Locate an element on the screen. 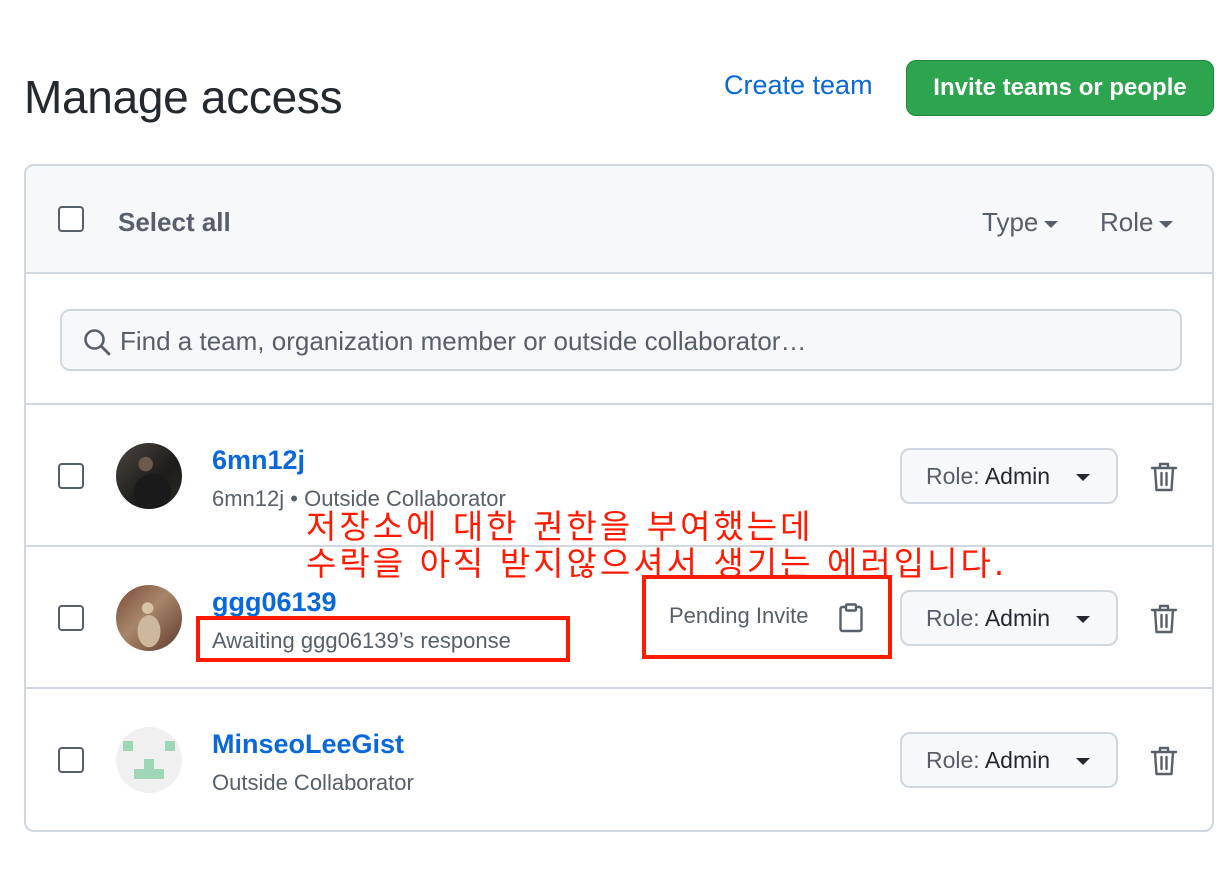 The height and width of the screenshot is (870, 1230). search-icon is located at coordinates (97, 342).